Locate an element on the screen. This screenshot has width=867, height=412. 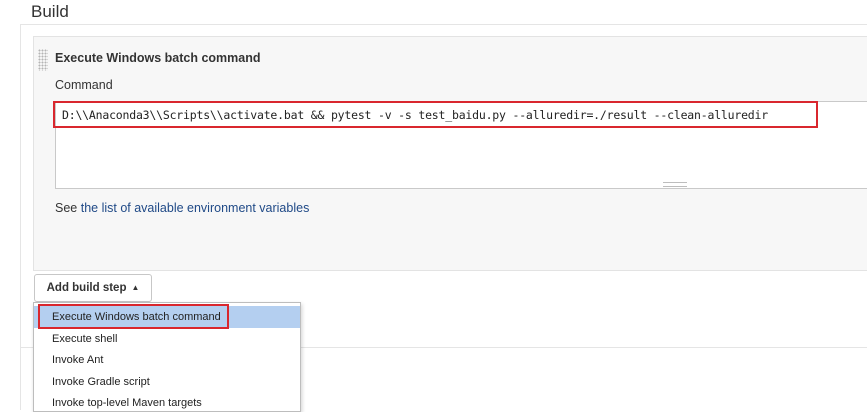
textarea-resize-grip is located at coordinates (675, 184).